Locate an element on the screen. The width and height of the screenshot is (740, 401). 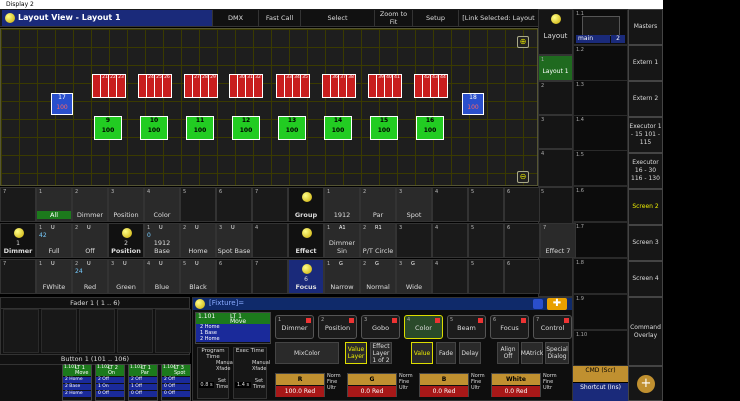
master-tab: Executor 1 - 15 101 - 115 is located at coordinates (645, 135).